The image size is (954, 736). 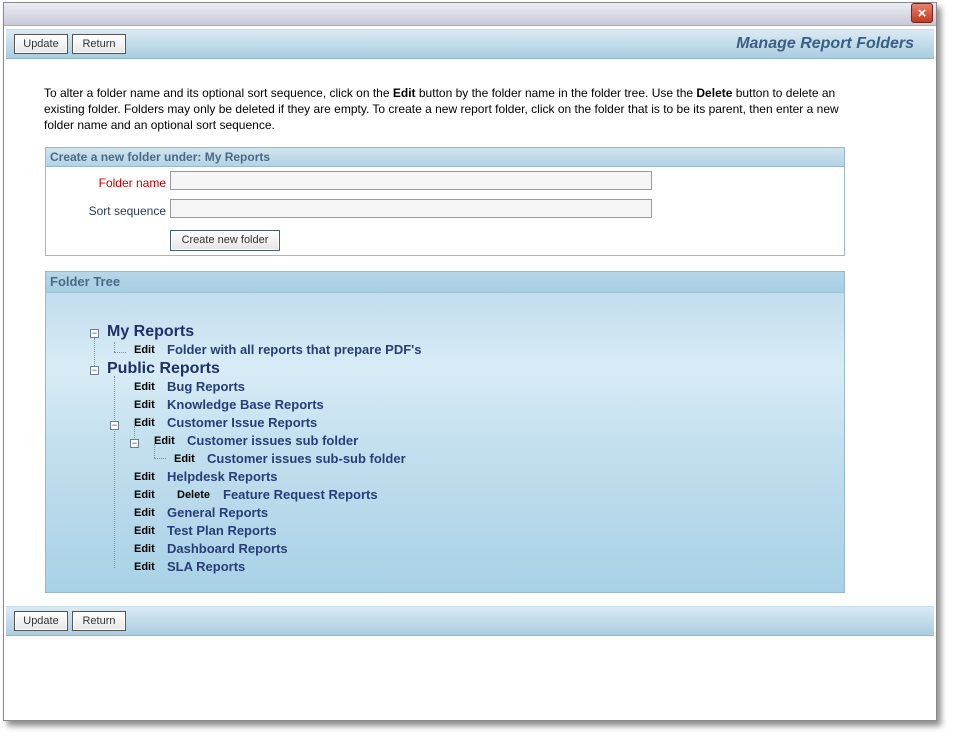 What do you see at coordinates (206, 566) in the screenshot?
I see `tree-folder-item: SLA Reports` at bounding box center [206, 566].